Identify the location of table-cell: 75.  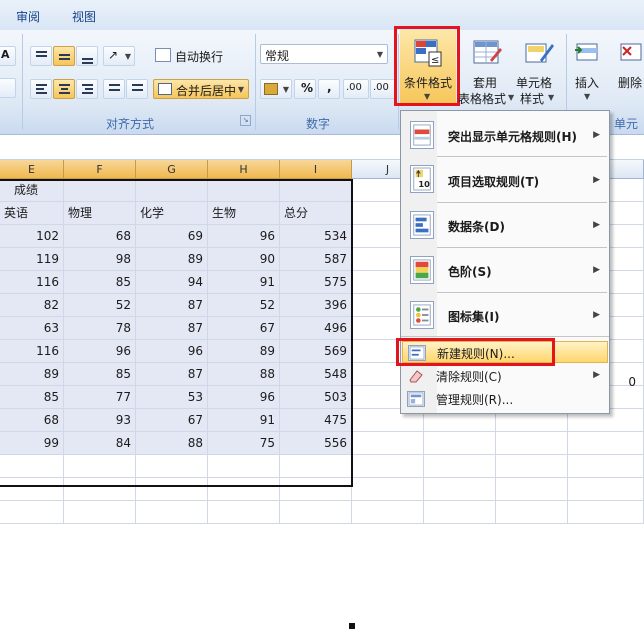
(244, 443).